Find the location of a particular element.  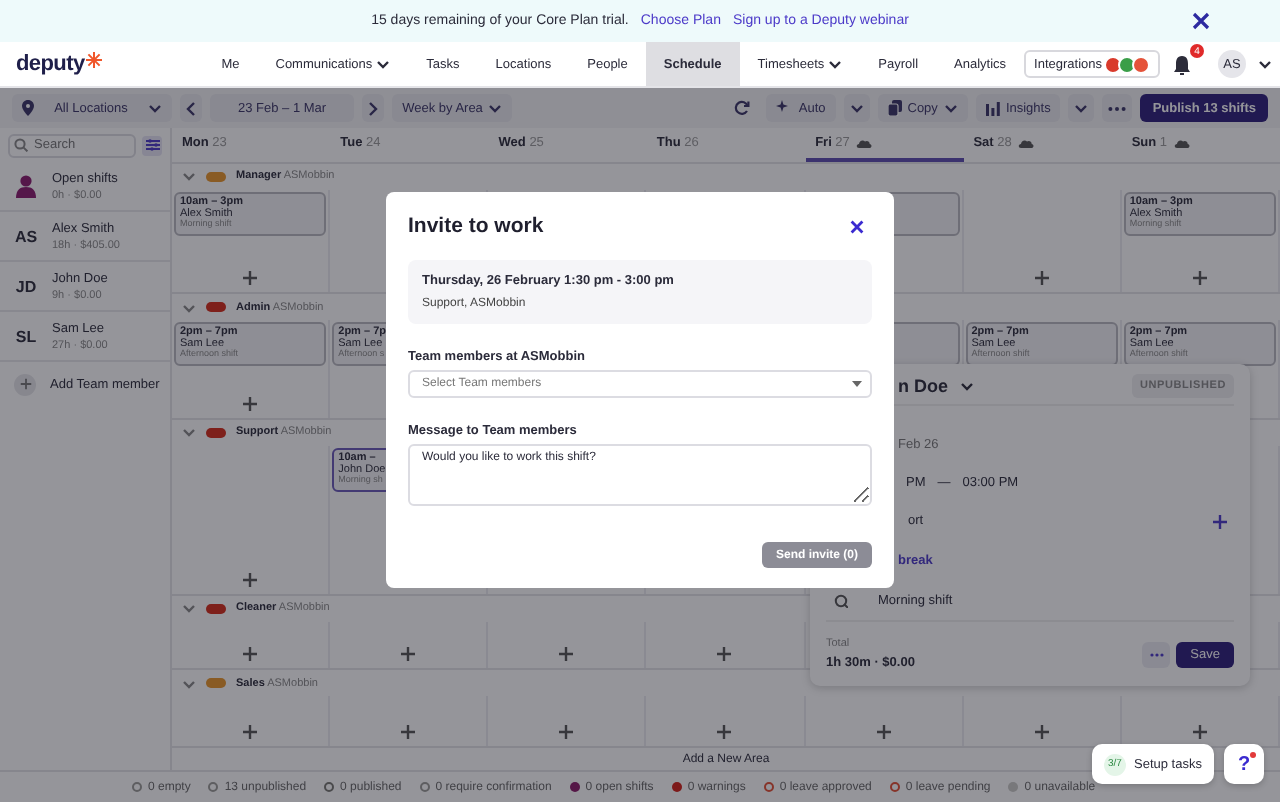

insights-options-button is located at coordinates (1081, 108).